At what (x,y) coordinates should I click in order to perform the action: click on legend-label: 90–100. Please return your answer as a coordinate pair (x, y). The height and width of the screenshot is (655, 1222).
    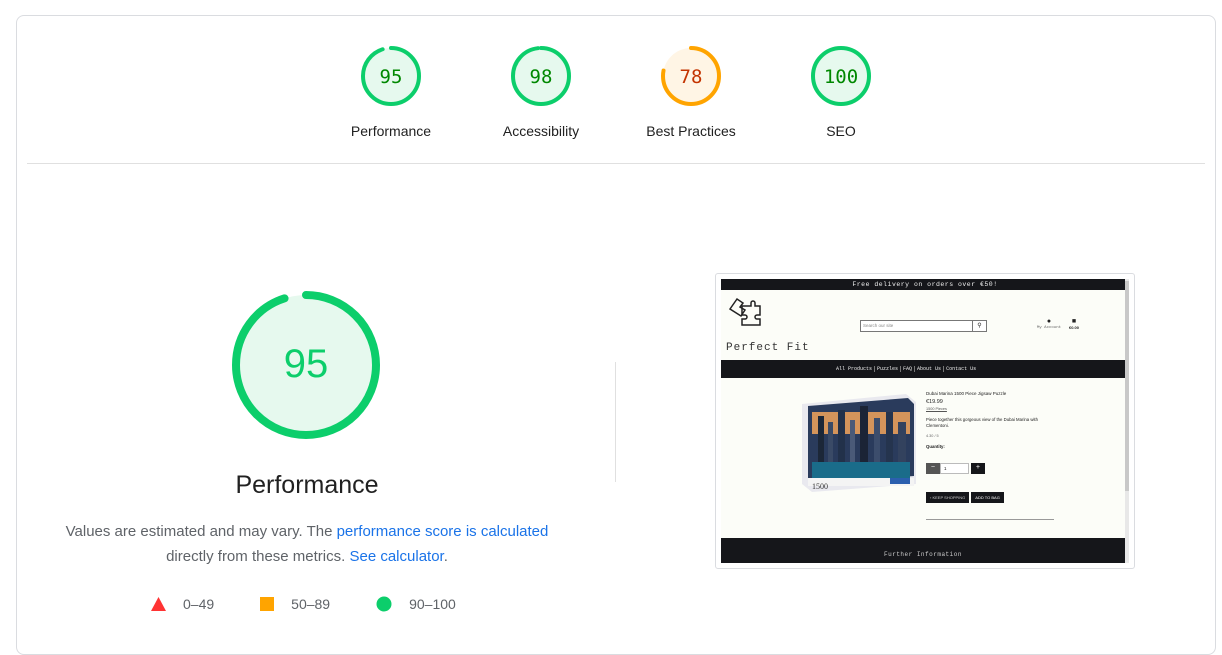
    Looking at the image, I should click on (432, 604).